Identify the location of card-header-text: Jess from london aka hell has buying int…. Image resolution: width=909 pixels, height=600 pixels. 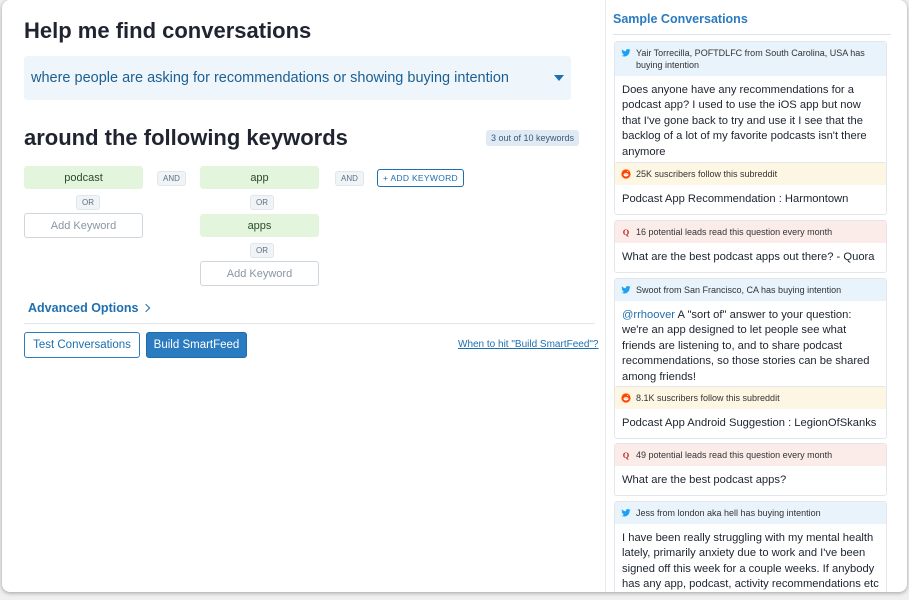
(728, 513).